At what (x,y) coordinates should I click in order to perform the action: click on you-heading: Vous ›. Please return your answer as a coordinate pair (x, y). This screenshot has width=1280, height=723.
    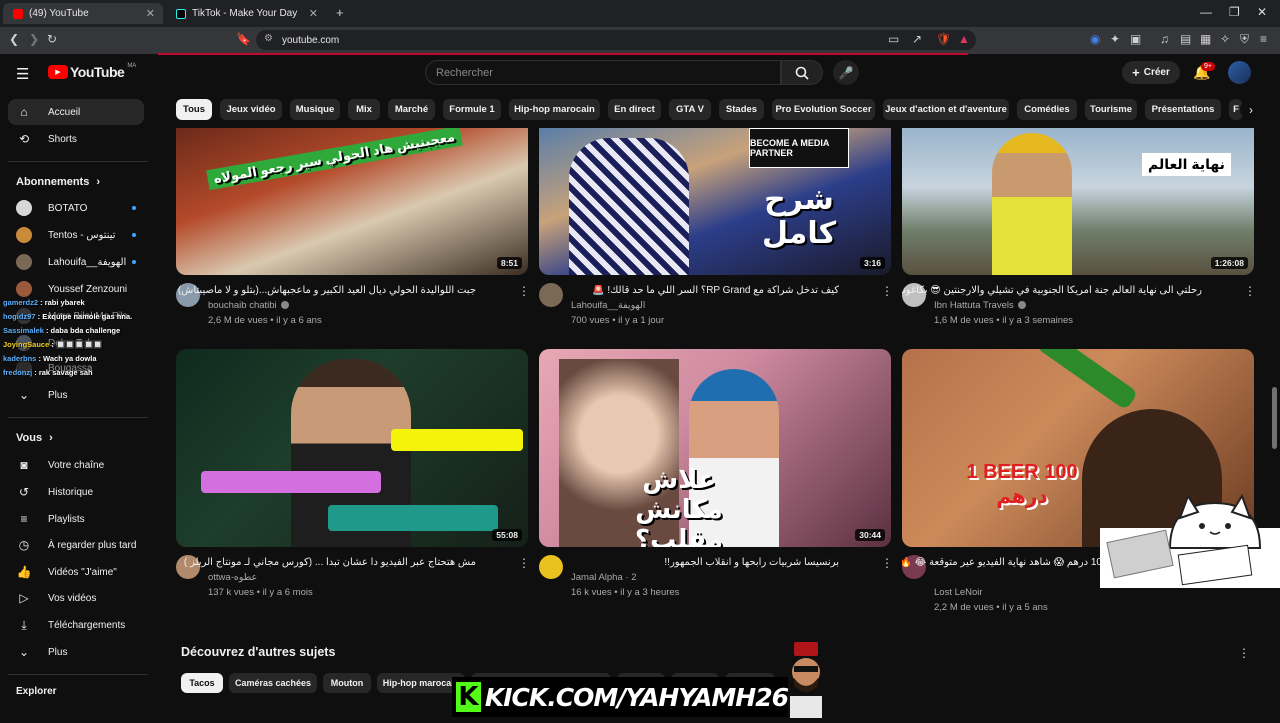
    Looking at the image, I should click on (34, 438).